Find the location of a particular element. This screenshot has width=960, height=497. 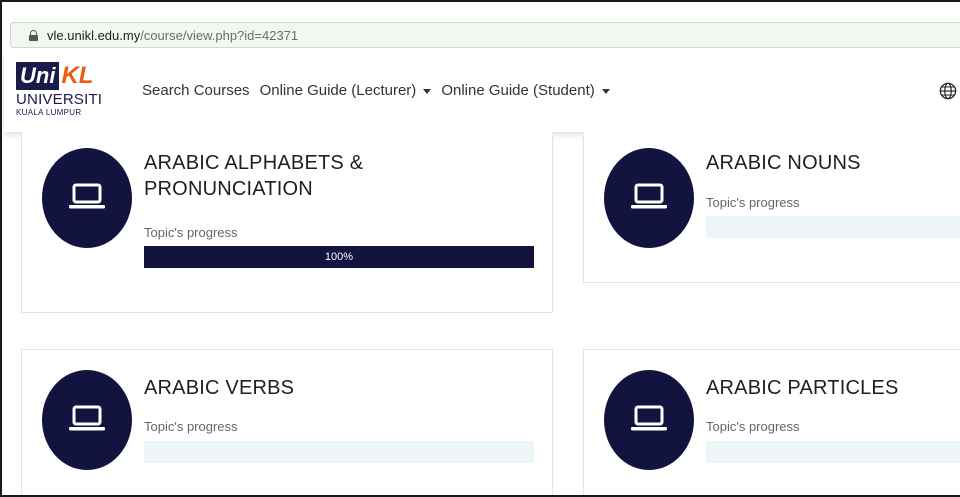

progress-bar: 100% is located at coordinates (339, 257).